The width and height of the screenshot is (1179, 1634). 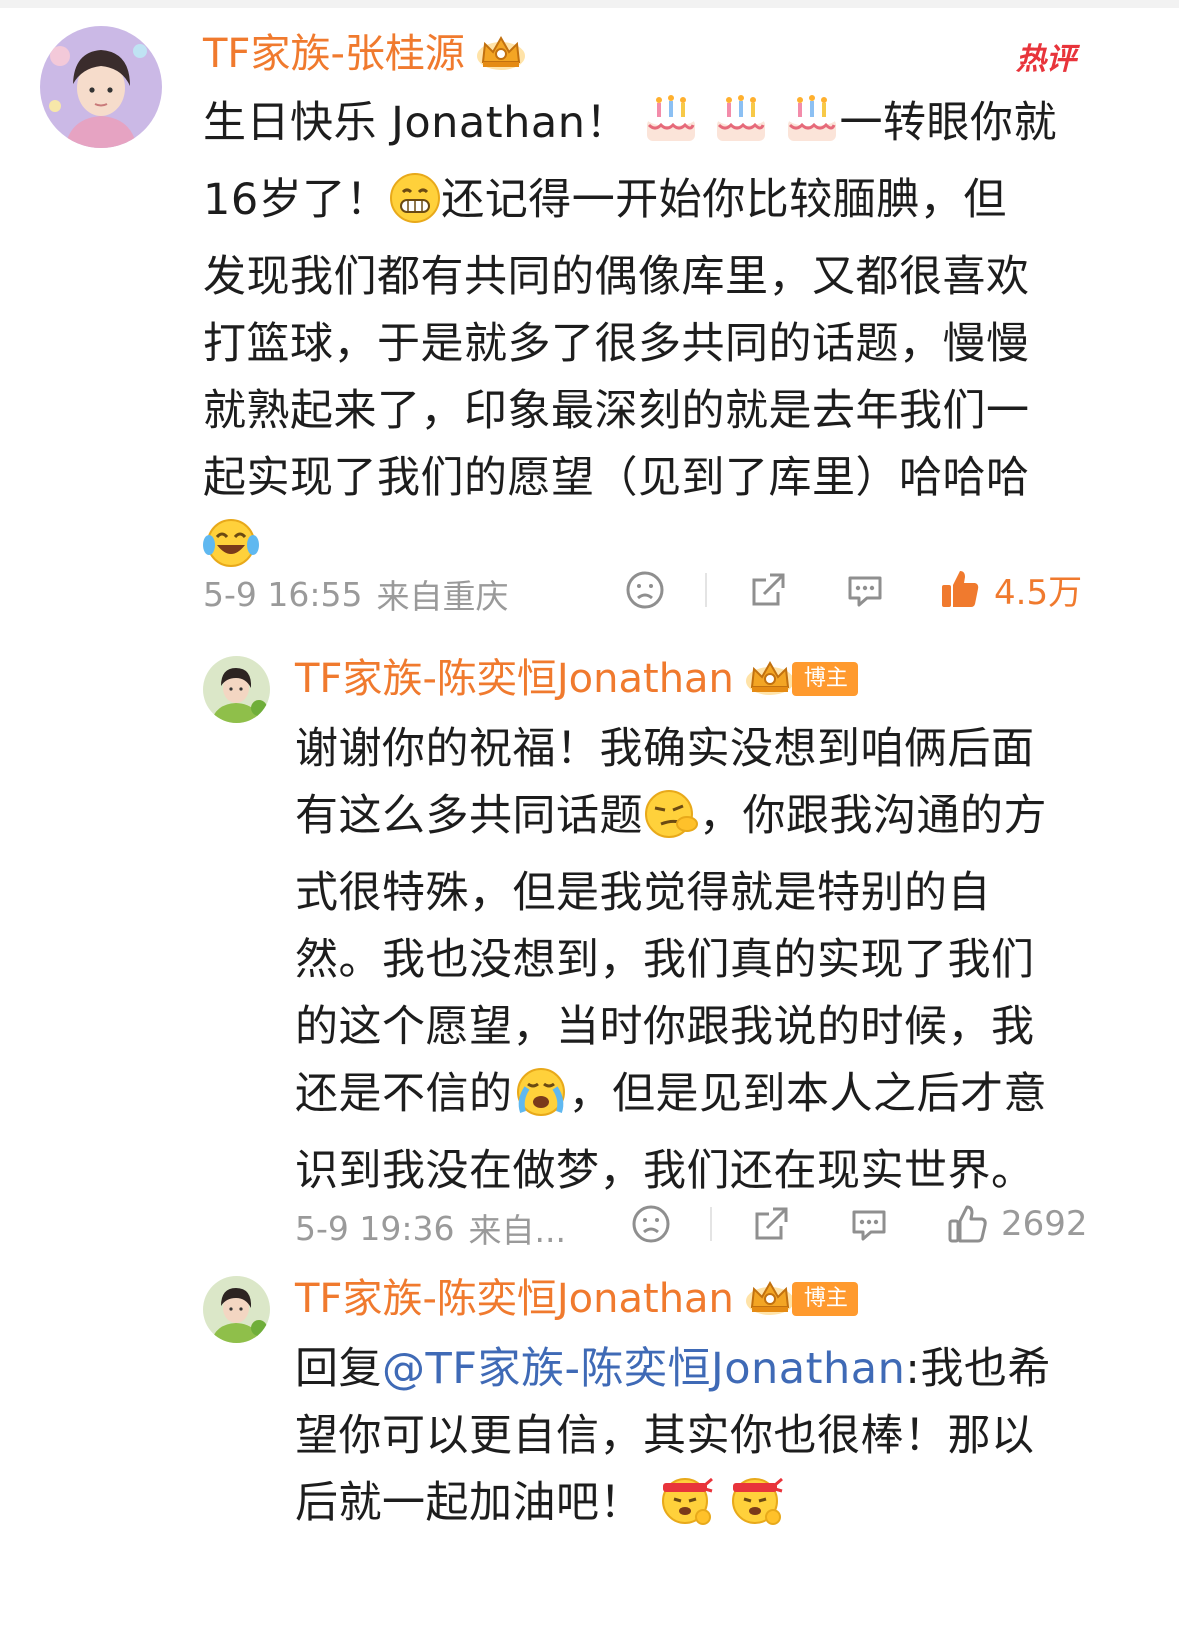 I want to click on reply-line-7: 识到我没在做梦，我们还在现实世界。, so click(x=665, y=1171).